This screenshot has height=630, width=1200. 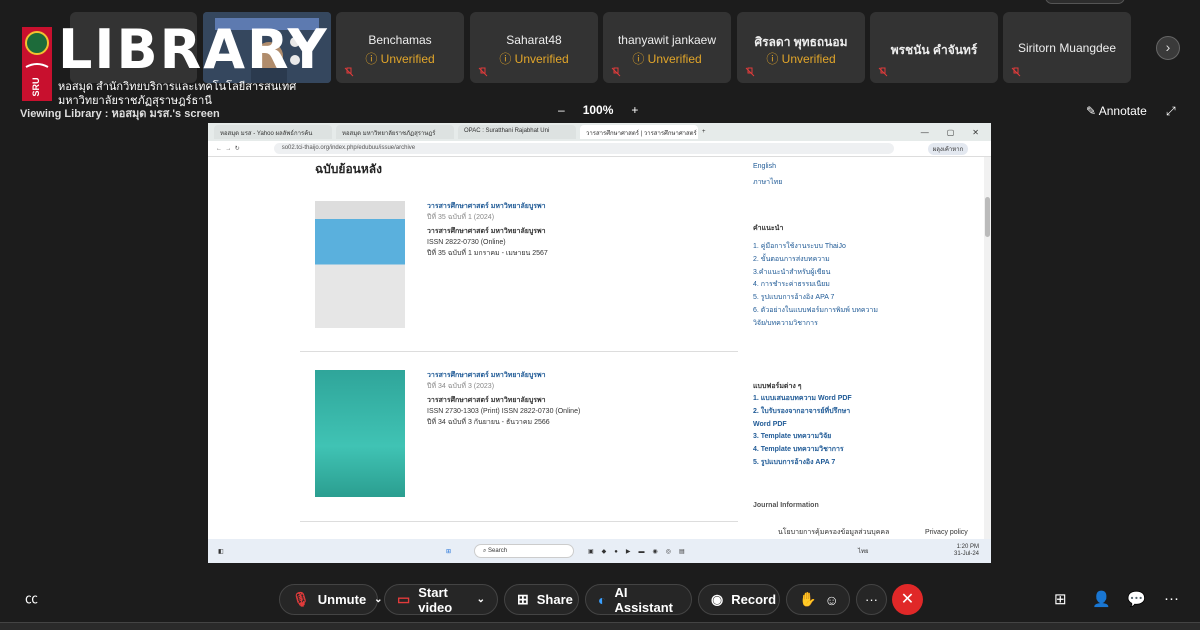 I want to click on advice-link: 2. ขั้นตอนการส่งบทความ, so click(x=815, y=260).